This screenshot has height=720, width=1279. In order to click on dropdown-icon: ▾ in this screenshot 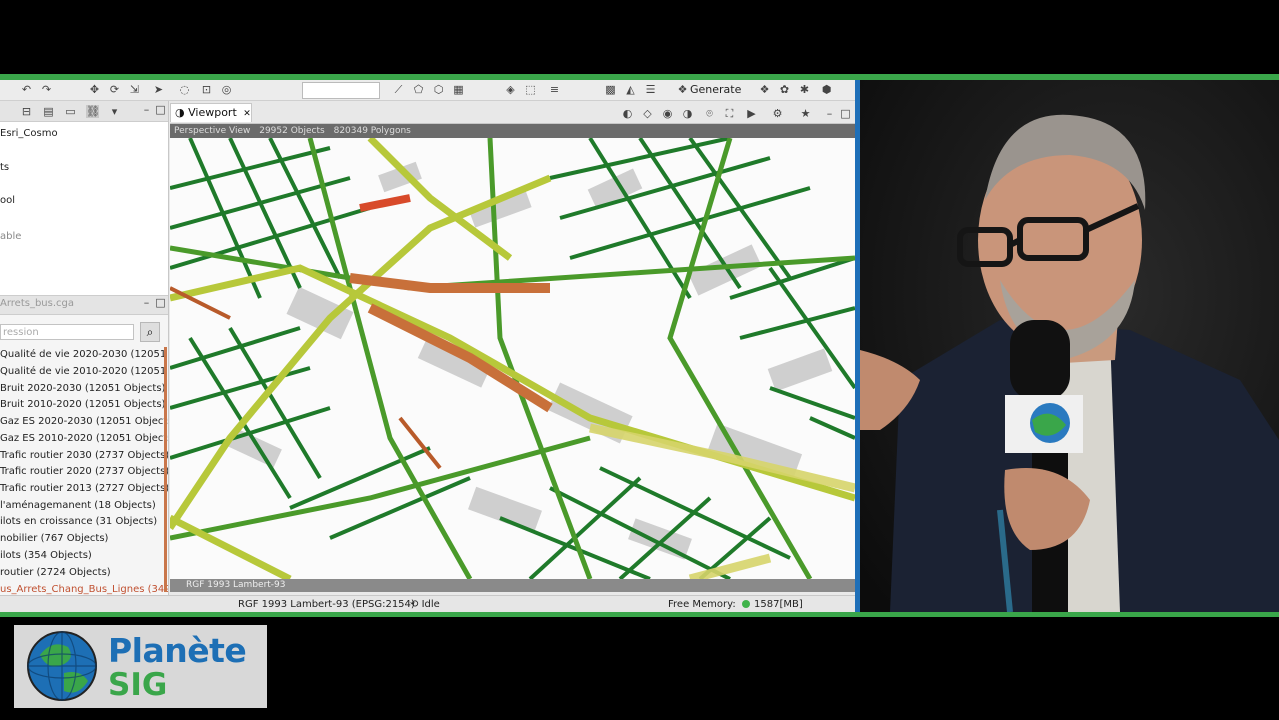, I will do `click(114, 111)`.